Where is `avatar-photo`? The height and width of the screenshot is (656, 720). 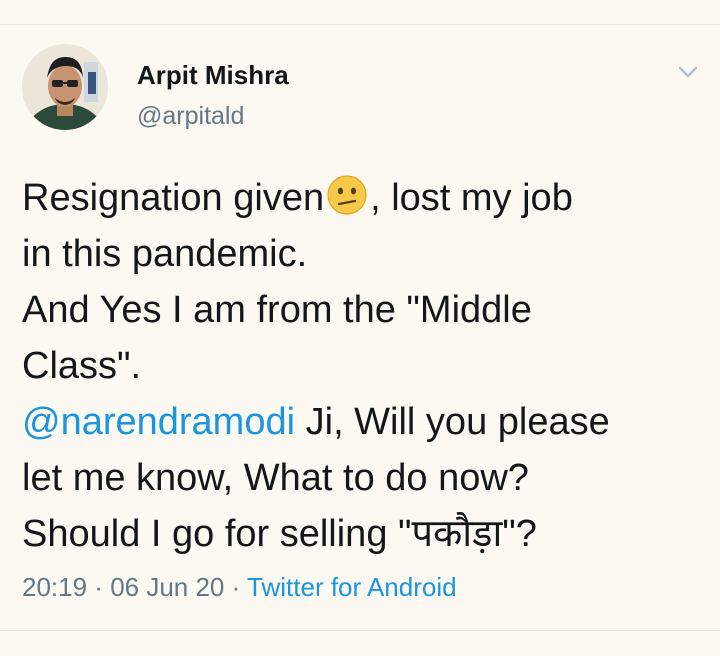 avatar-photo is located at coordinates (65, 87).